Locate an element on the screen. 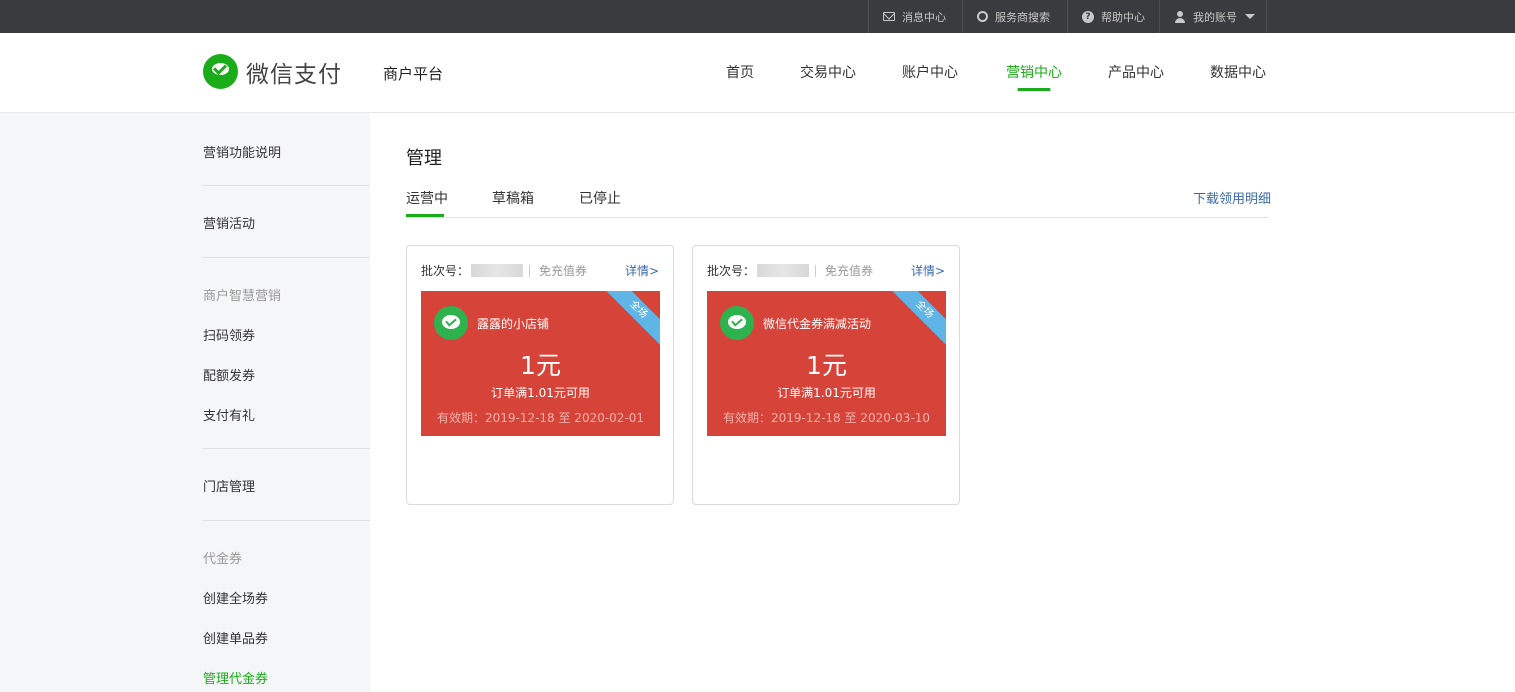  sidebar-group-coupons: 代金券 is located at coordinates (223, 559).